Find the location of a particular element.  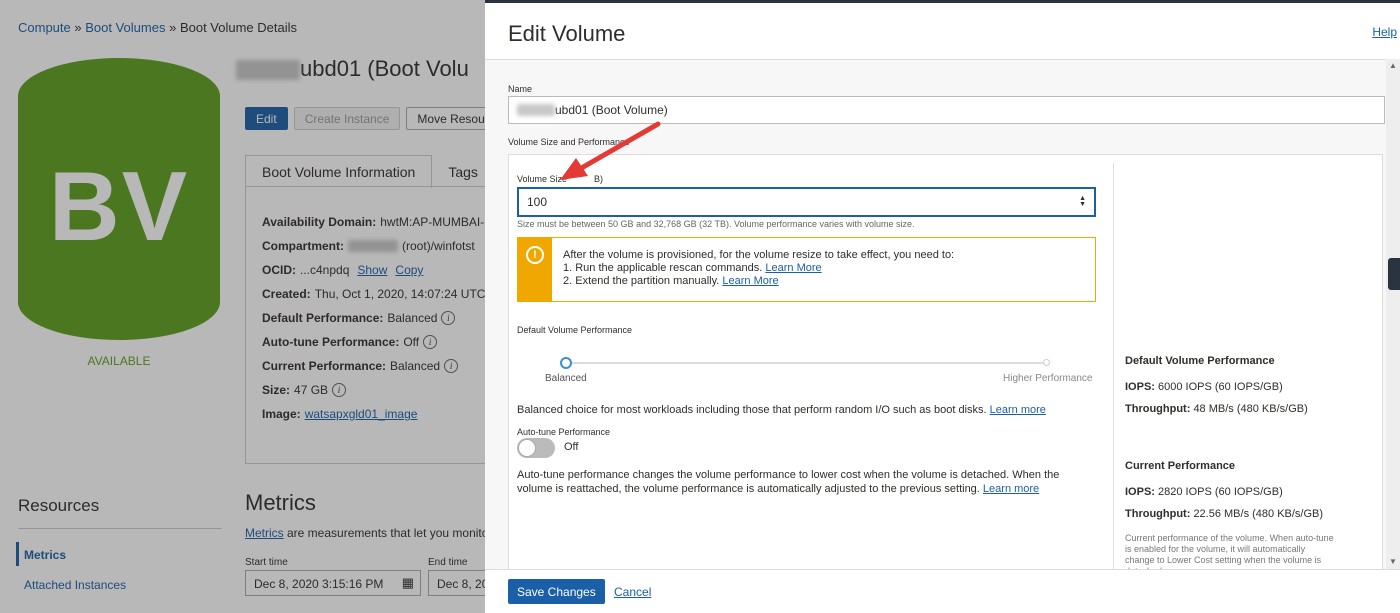

default-throughput-value: 48 MB/s (480 KB/s/GB) is located at coordinates (1250, 409).